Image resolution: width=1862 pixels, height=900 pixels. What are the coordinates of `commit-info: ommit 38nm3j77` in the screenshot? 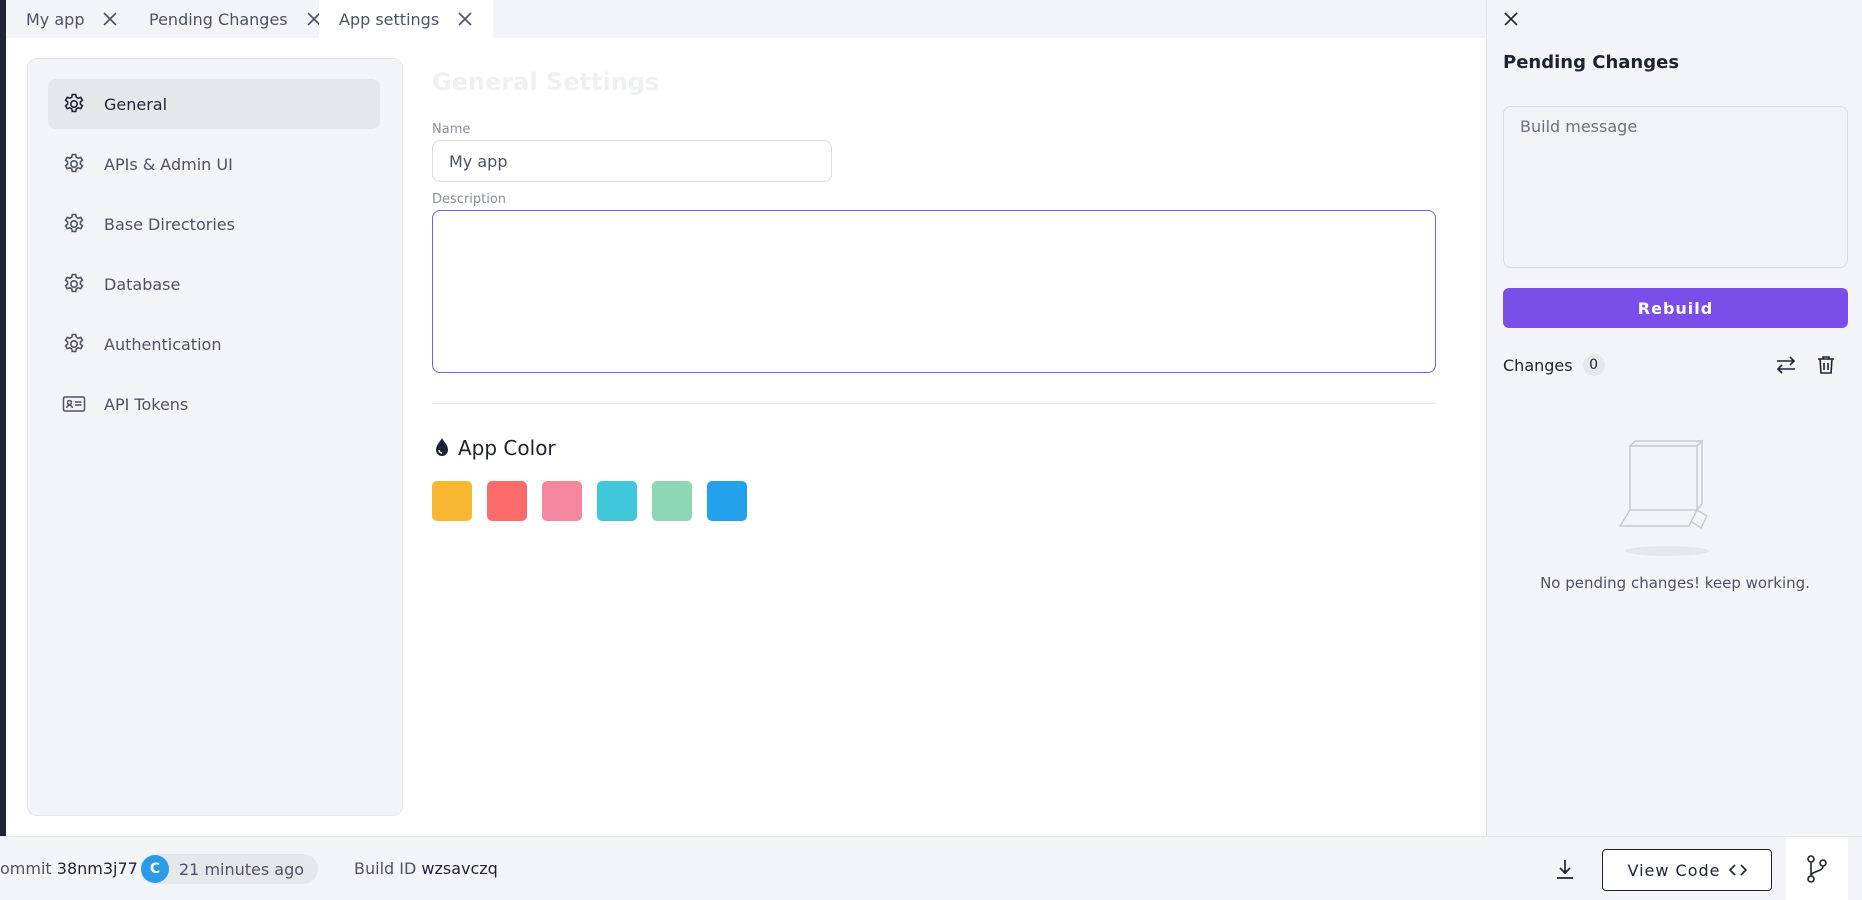 It's located at (69, 868).